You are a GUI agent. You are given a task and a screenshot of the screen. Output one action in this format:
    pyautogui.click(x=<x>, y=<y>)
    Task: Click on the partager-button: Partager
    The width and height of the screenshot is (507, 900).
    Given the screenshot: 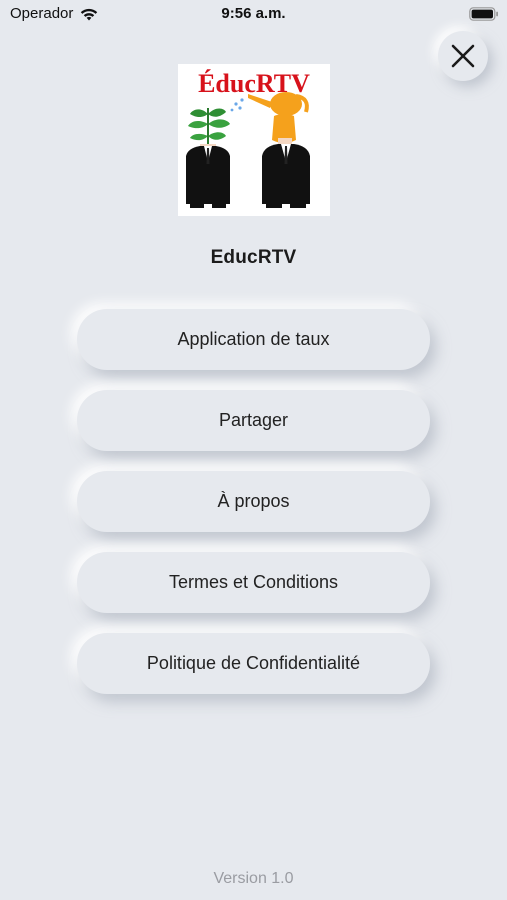 What is the action you would take?
    pyautogui.click(x=253, y=420)
    